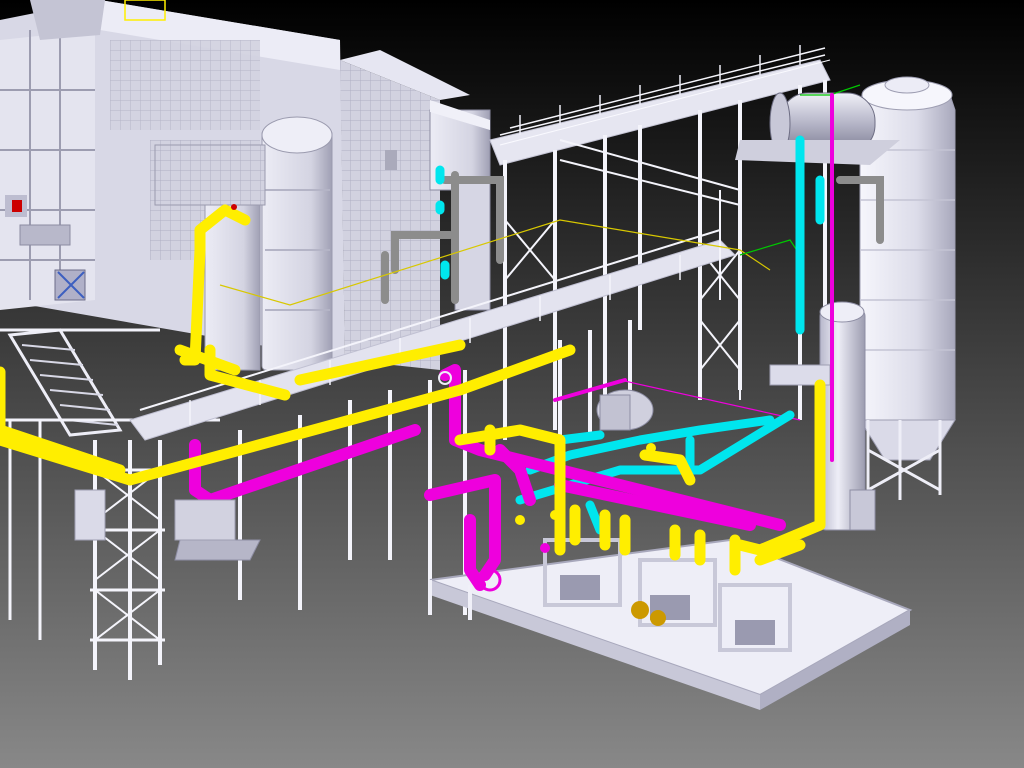  Describe the element at coordinates (625, 410) in the screenshot. I see `fan-equipment` at that location.